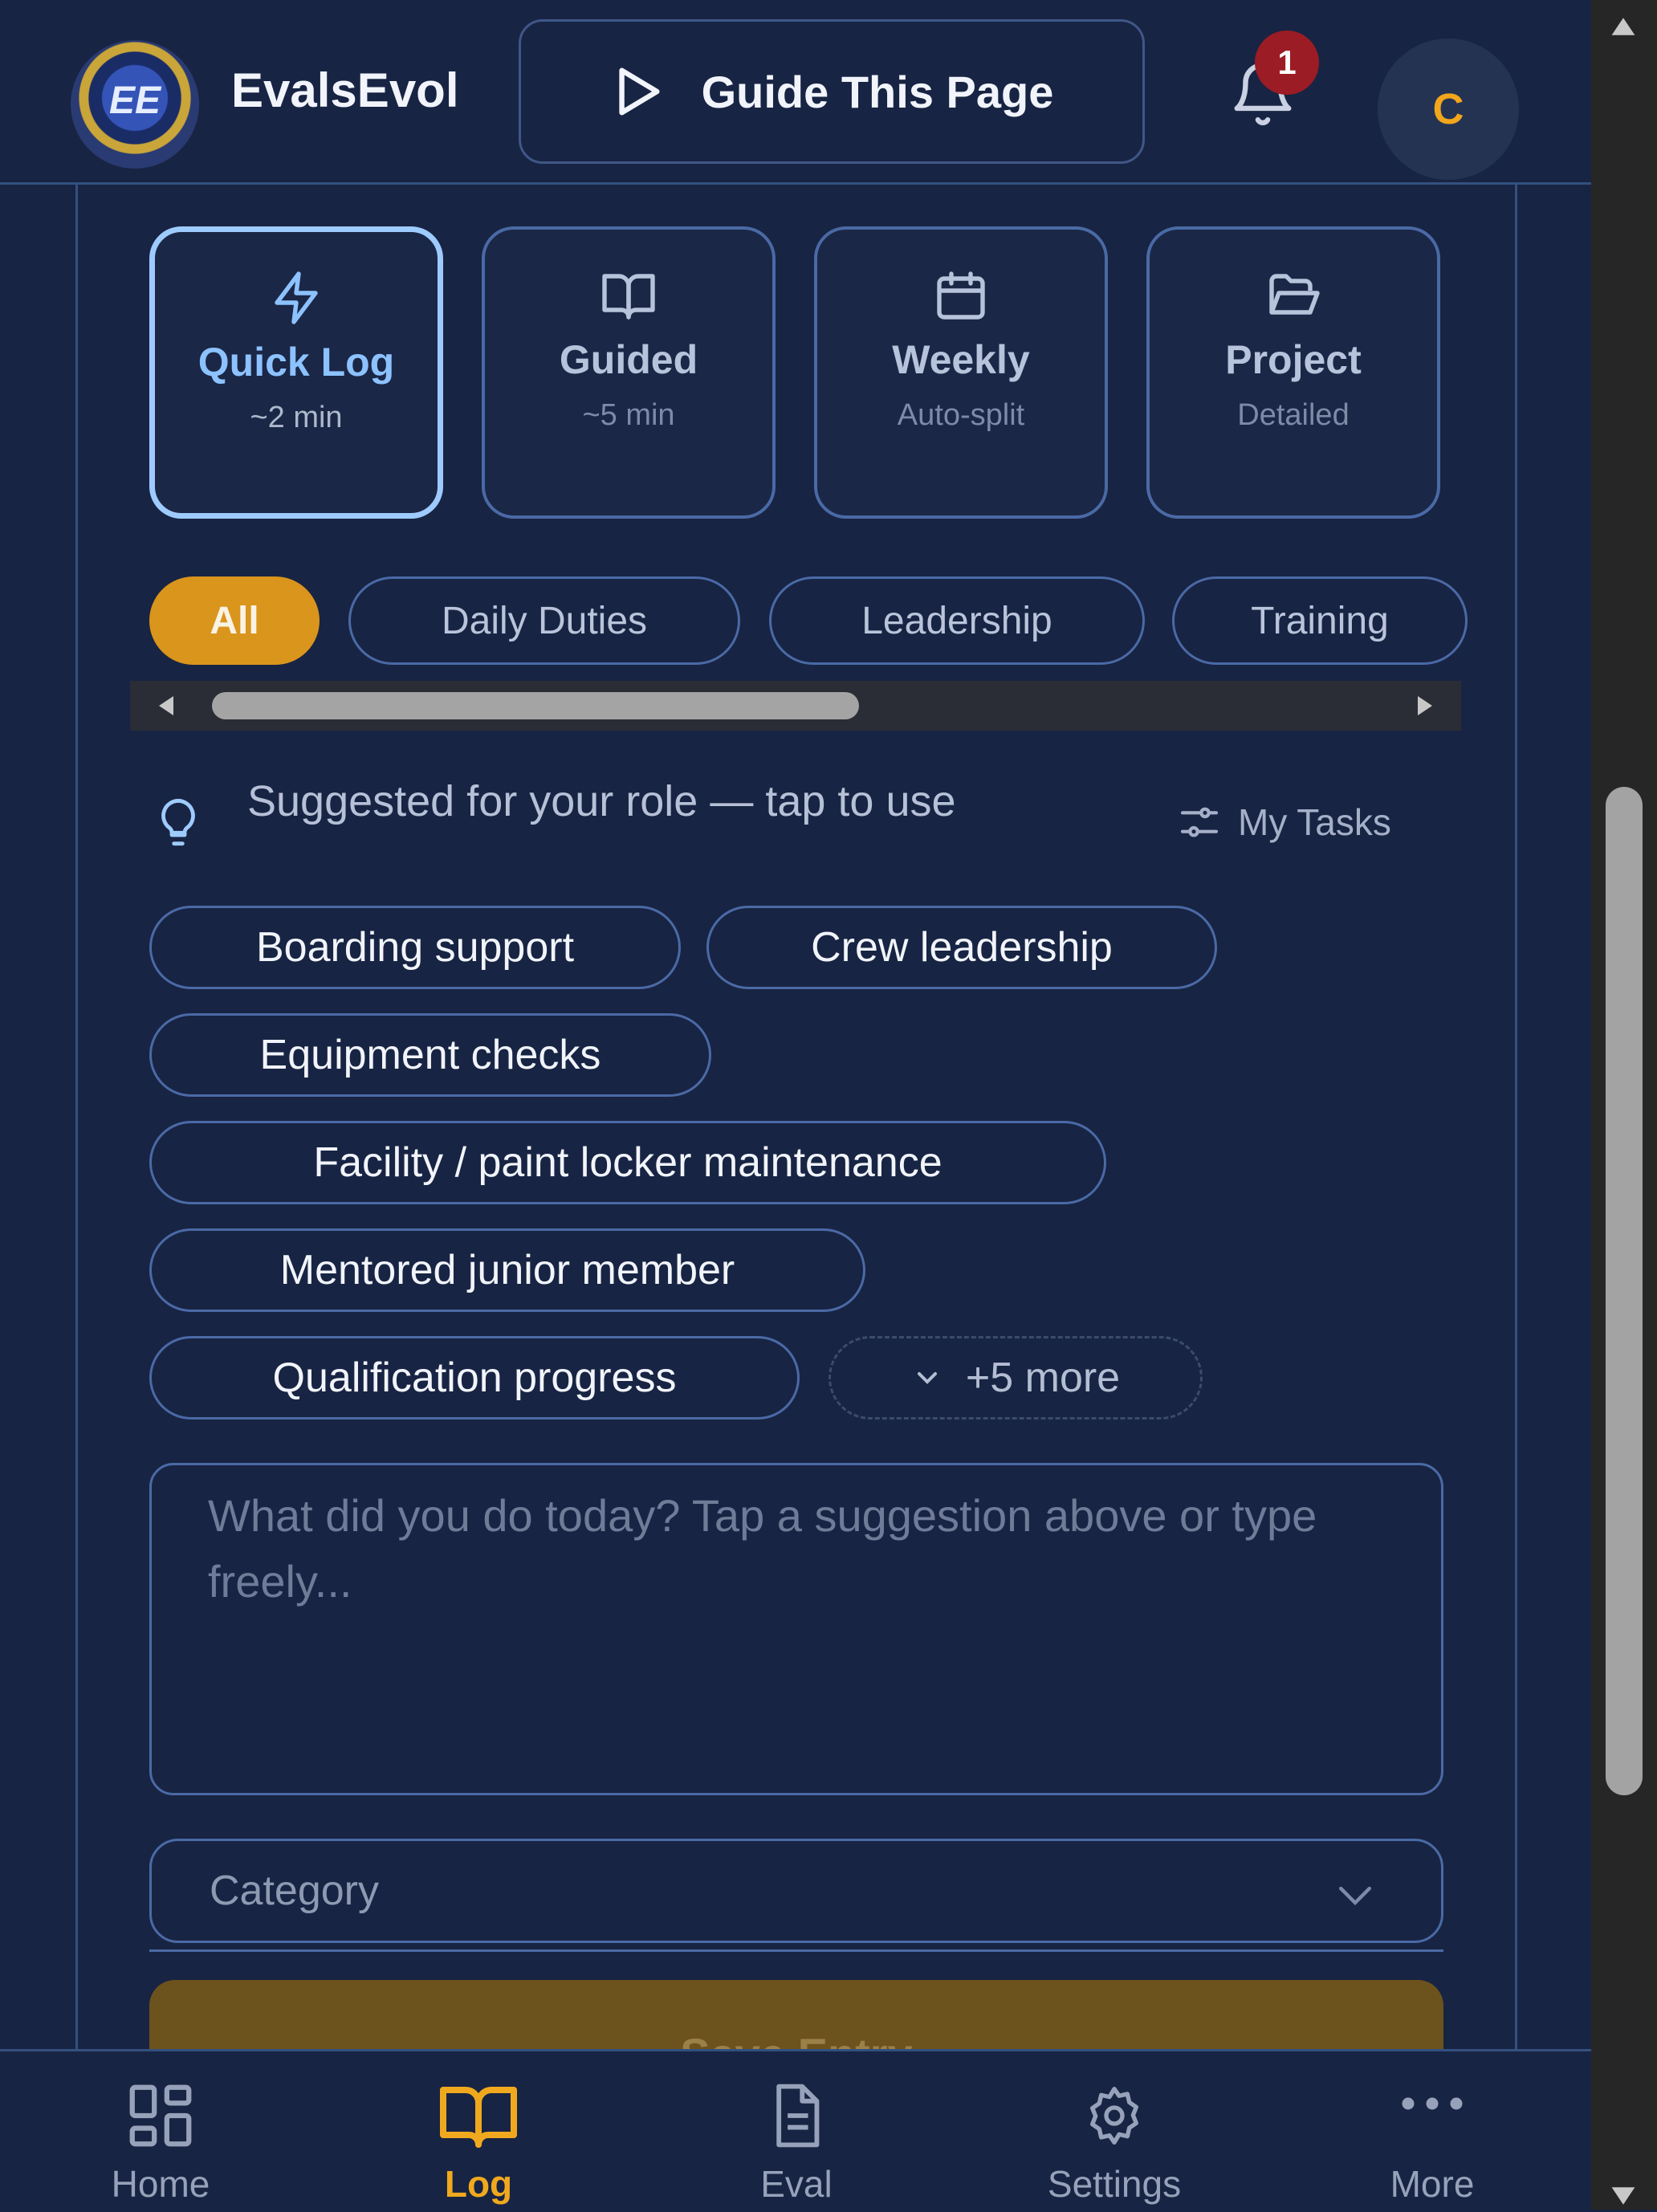  I want to click on guide-this-page-button: Guide This Page, so click(832, 91).